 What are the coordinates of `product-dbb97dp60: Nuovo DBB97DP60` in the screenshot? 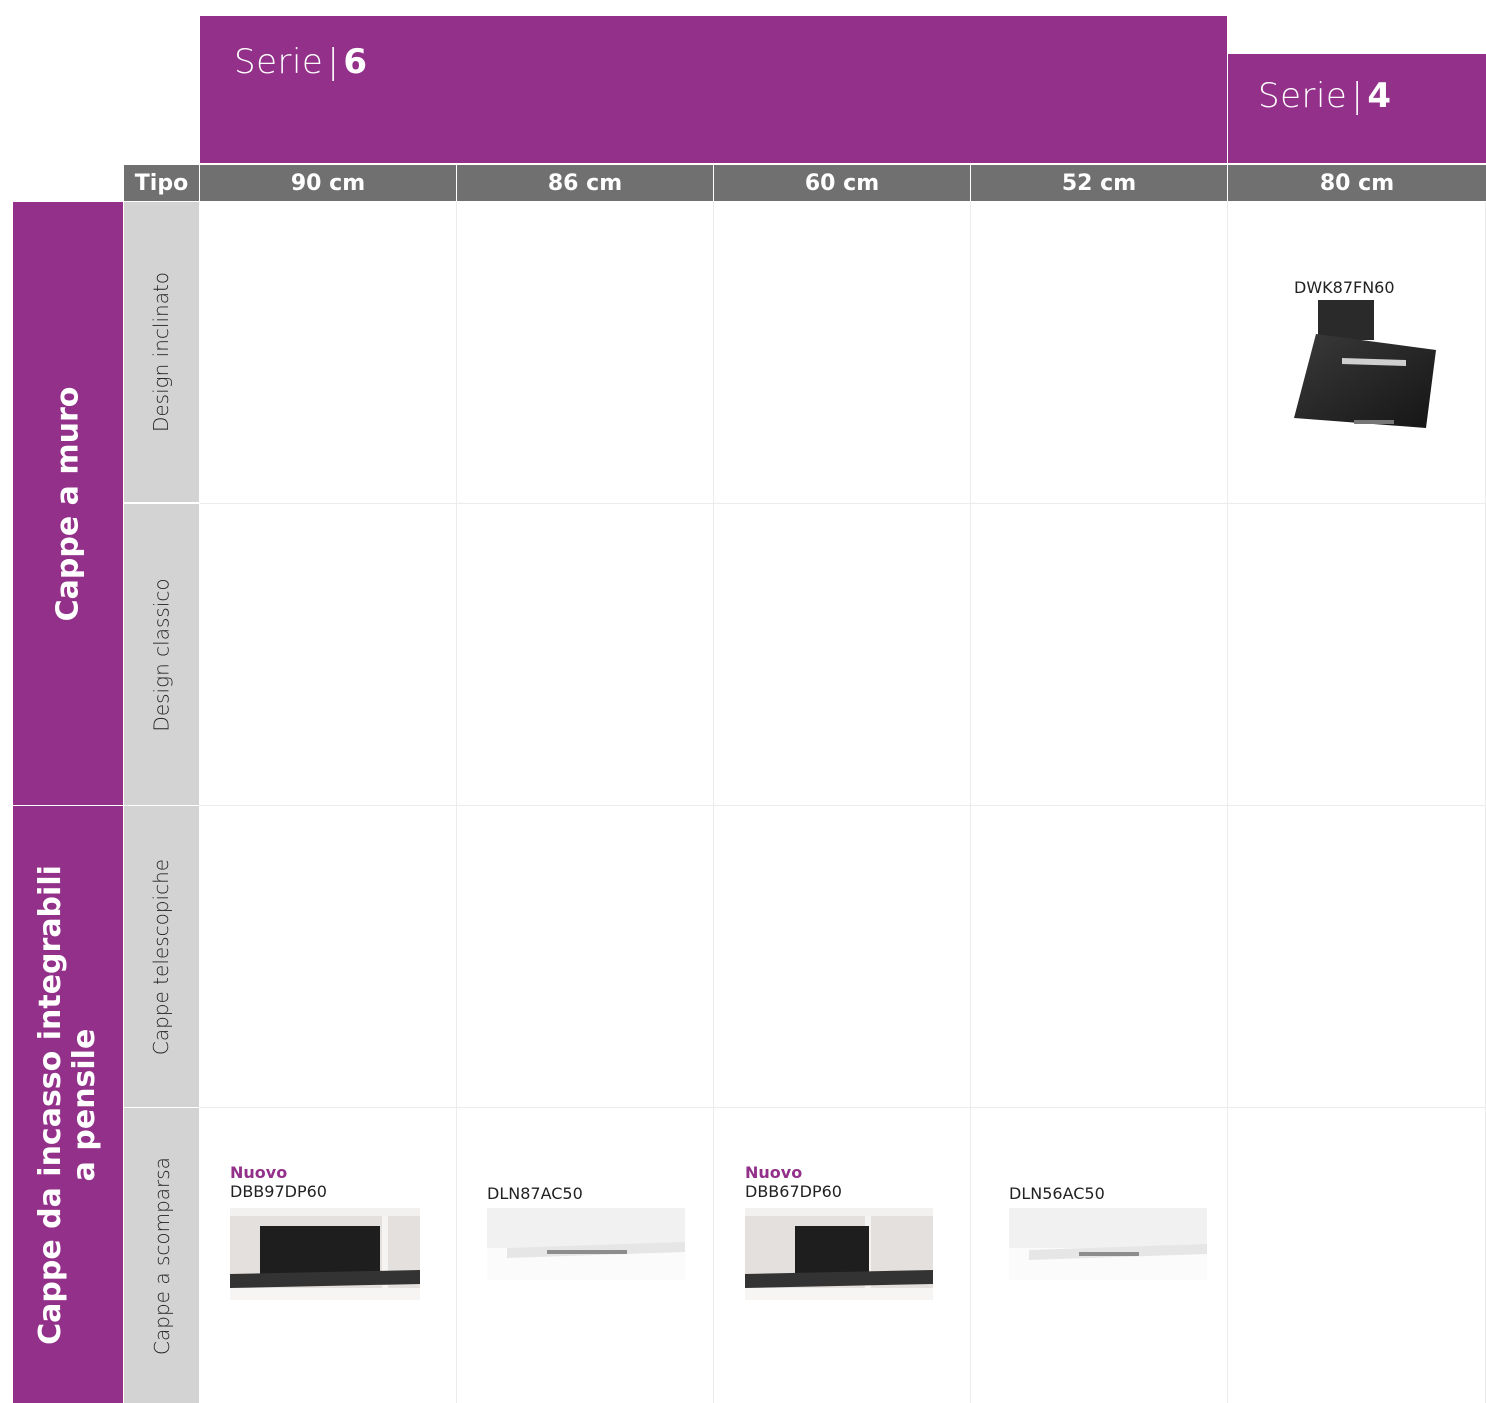 It's located at (325, 1233).